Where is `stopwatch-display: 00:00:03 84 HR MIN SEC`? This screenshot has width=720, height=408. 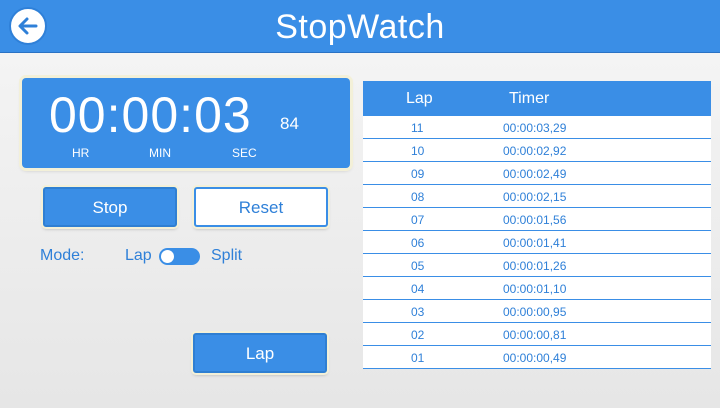 stopwatch-display: 00:00:03 84 HR MIN SEC is located at coordinates (186, 123).